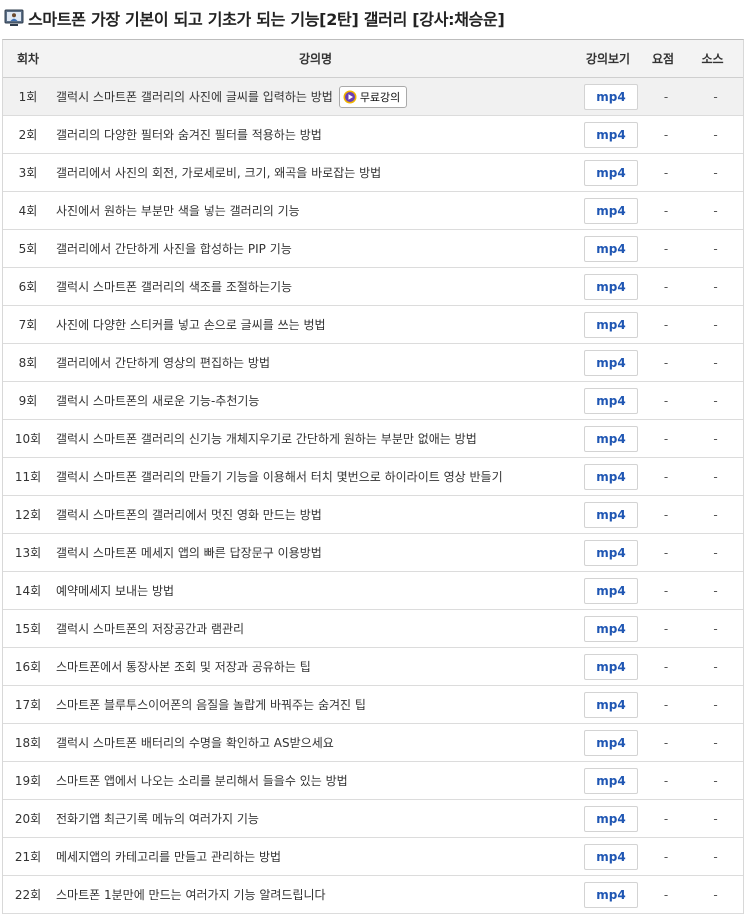  I want to click on table-row: 14회 예약메세지 보내는 방법 mp4 - -, so click(373, 591).